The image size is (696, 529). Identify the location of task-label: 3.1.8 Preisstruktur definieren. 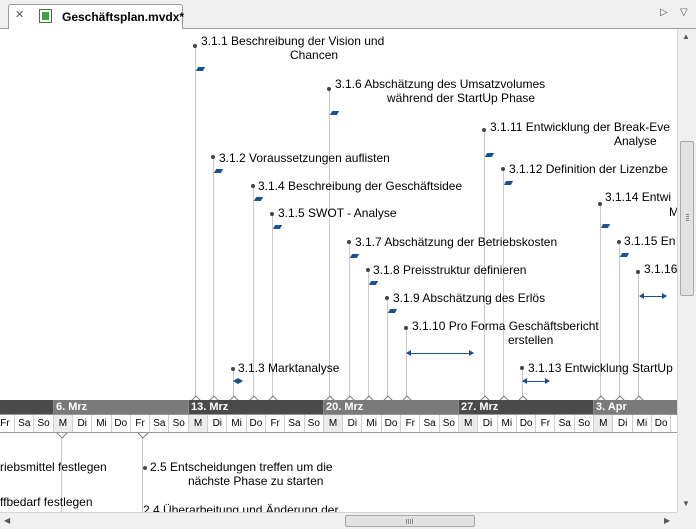
(450, 270).